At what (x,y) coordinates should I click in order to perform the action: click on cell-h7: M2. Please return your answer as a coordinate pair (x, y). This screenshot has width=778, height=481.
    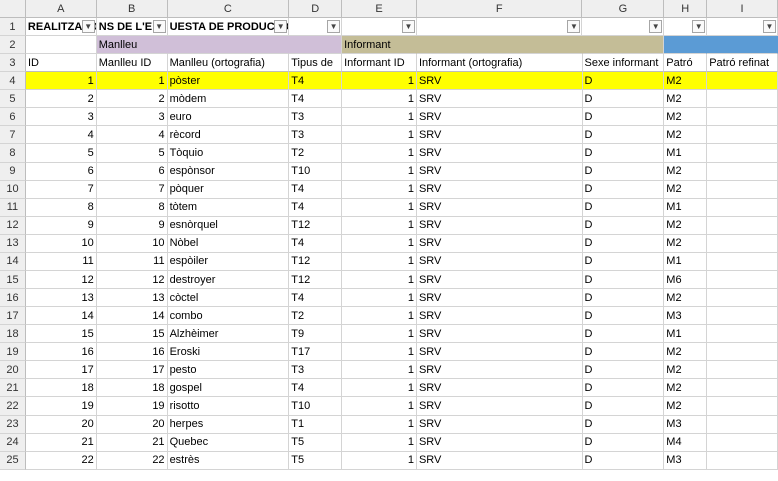
    Looking at the image, I should click on (686, 135).